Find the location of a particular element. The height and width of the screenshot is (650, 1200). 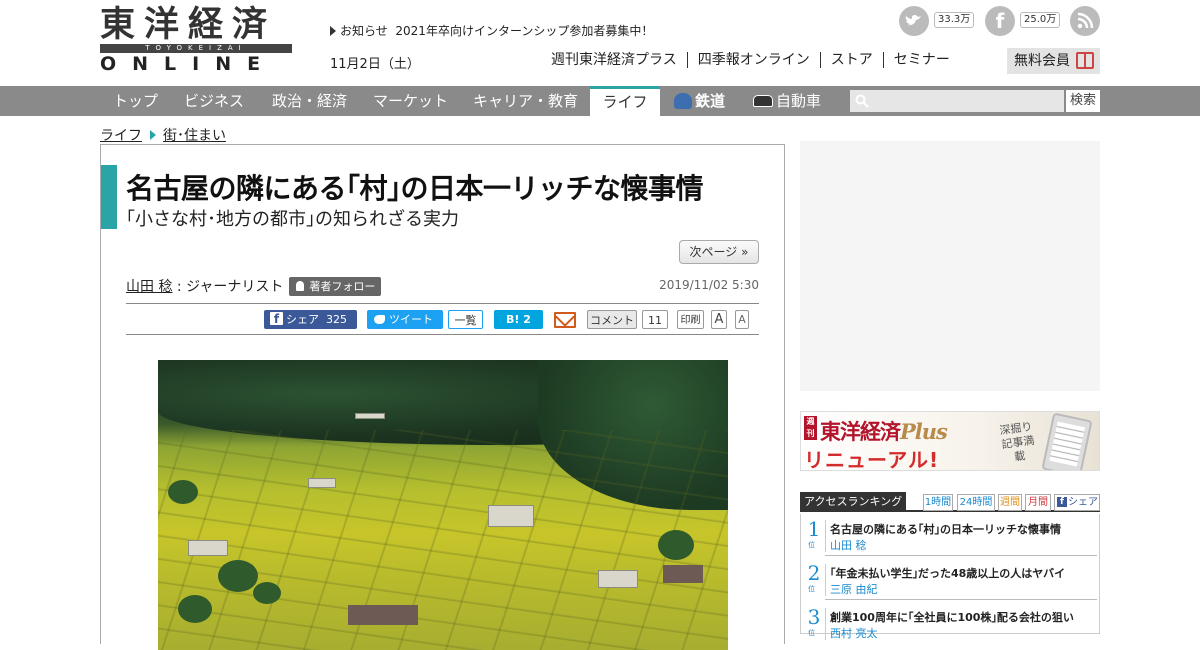

top-links: 週刊東洋経済プラス 四季報オンライン ストア セミナー is located at coordinates (755, 60).